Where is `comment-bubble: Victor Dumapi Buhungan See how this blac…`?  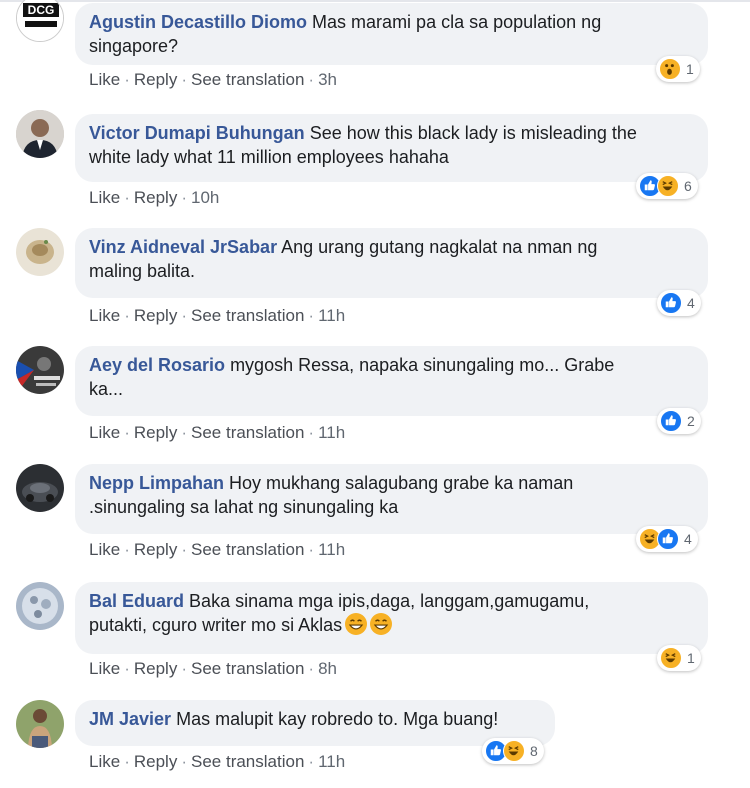 comment-bubble: Victor Dumapi Buhungan See how this blac… is located at coordinates (391, 148).